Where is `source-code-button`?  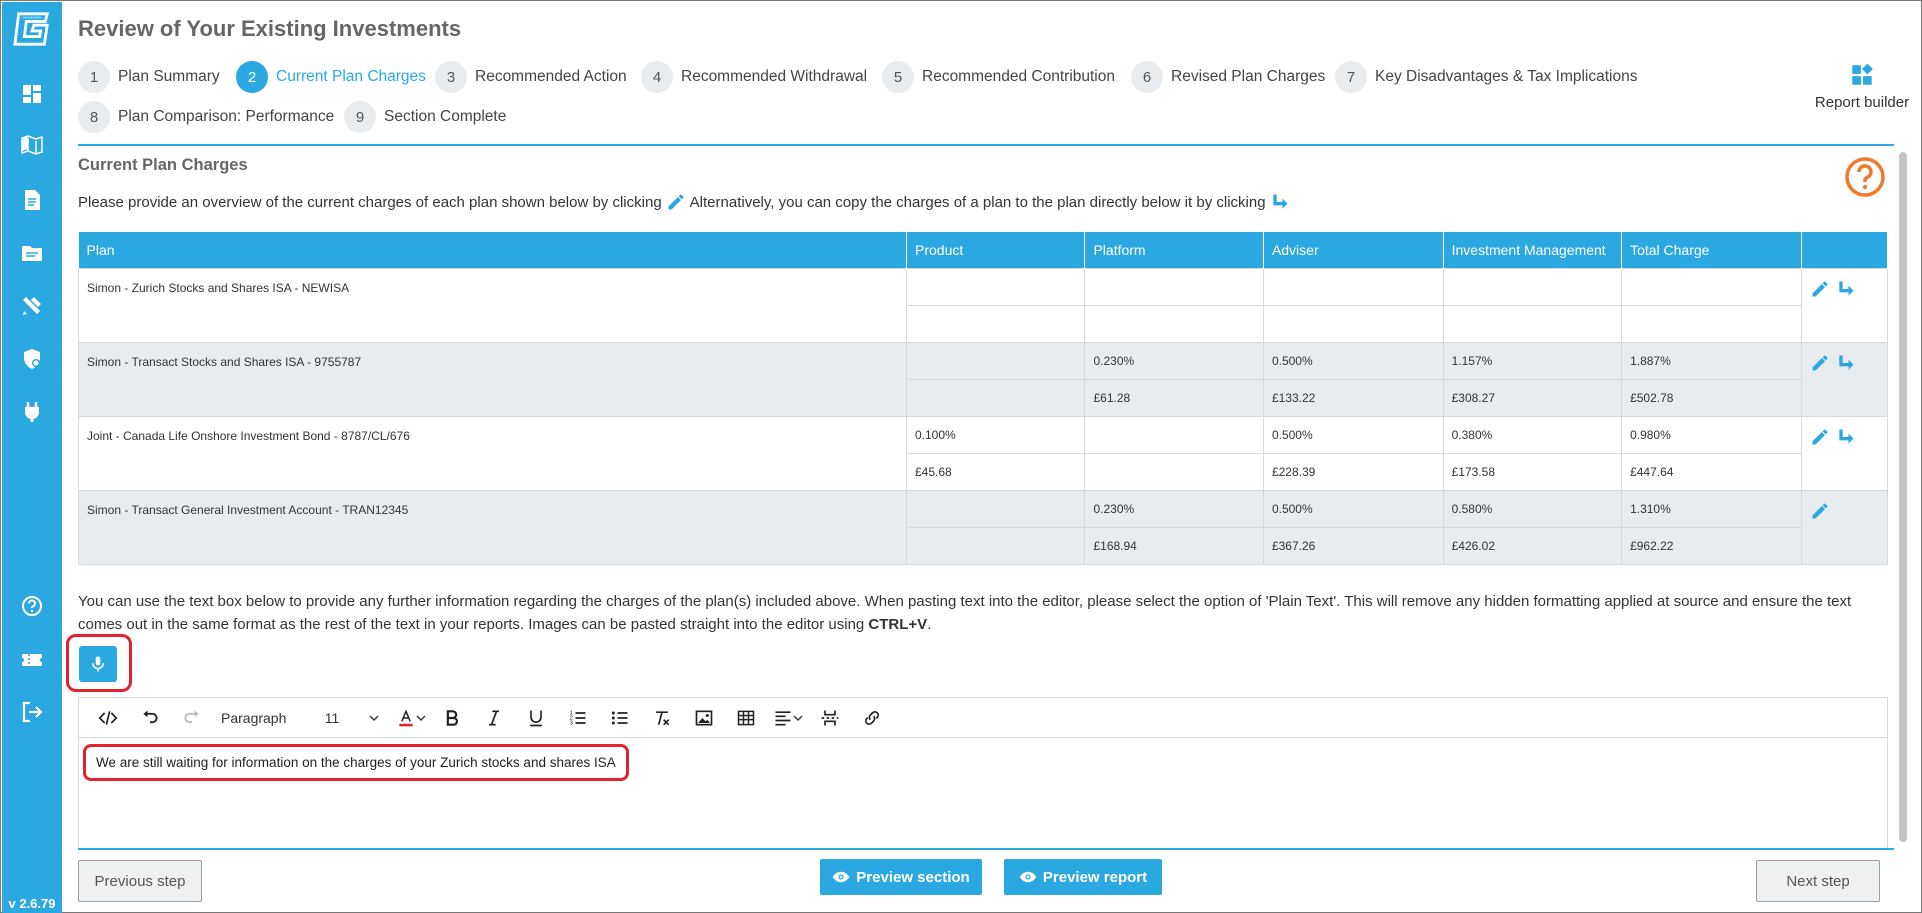 source-code-button is located at coordinates (108, 718).